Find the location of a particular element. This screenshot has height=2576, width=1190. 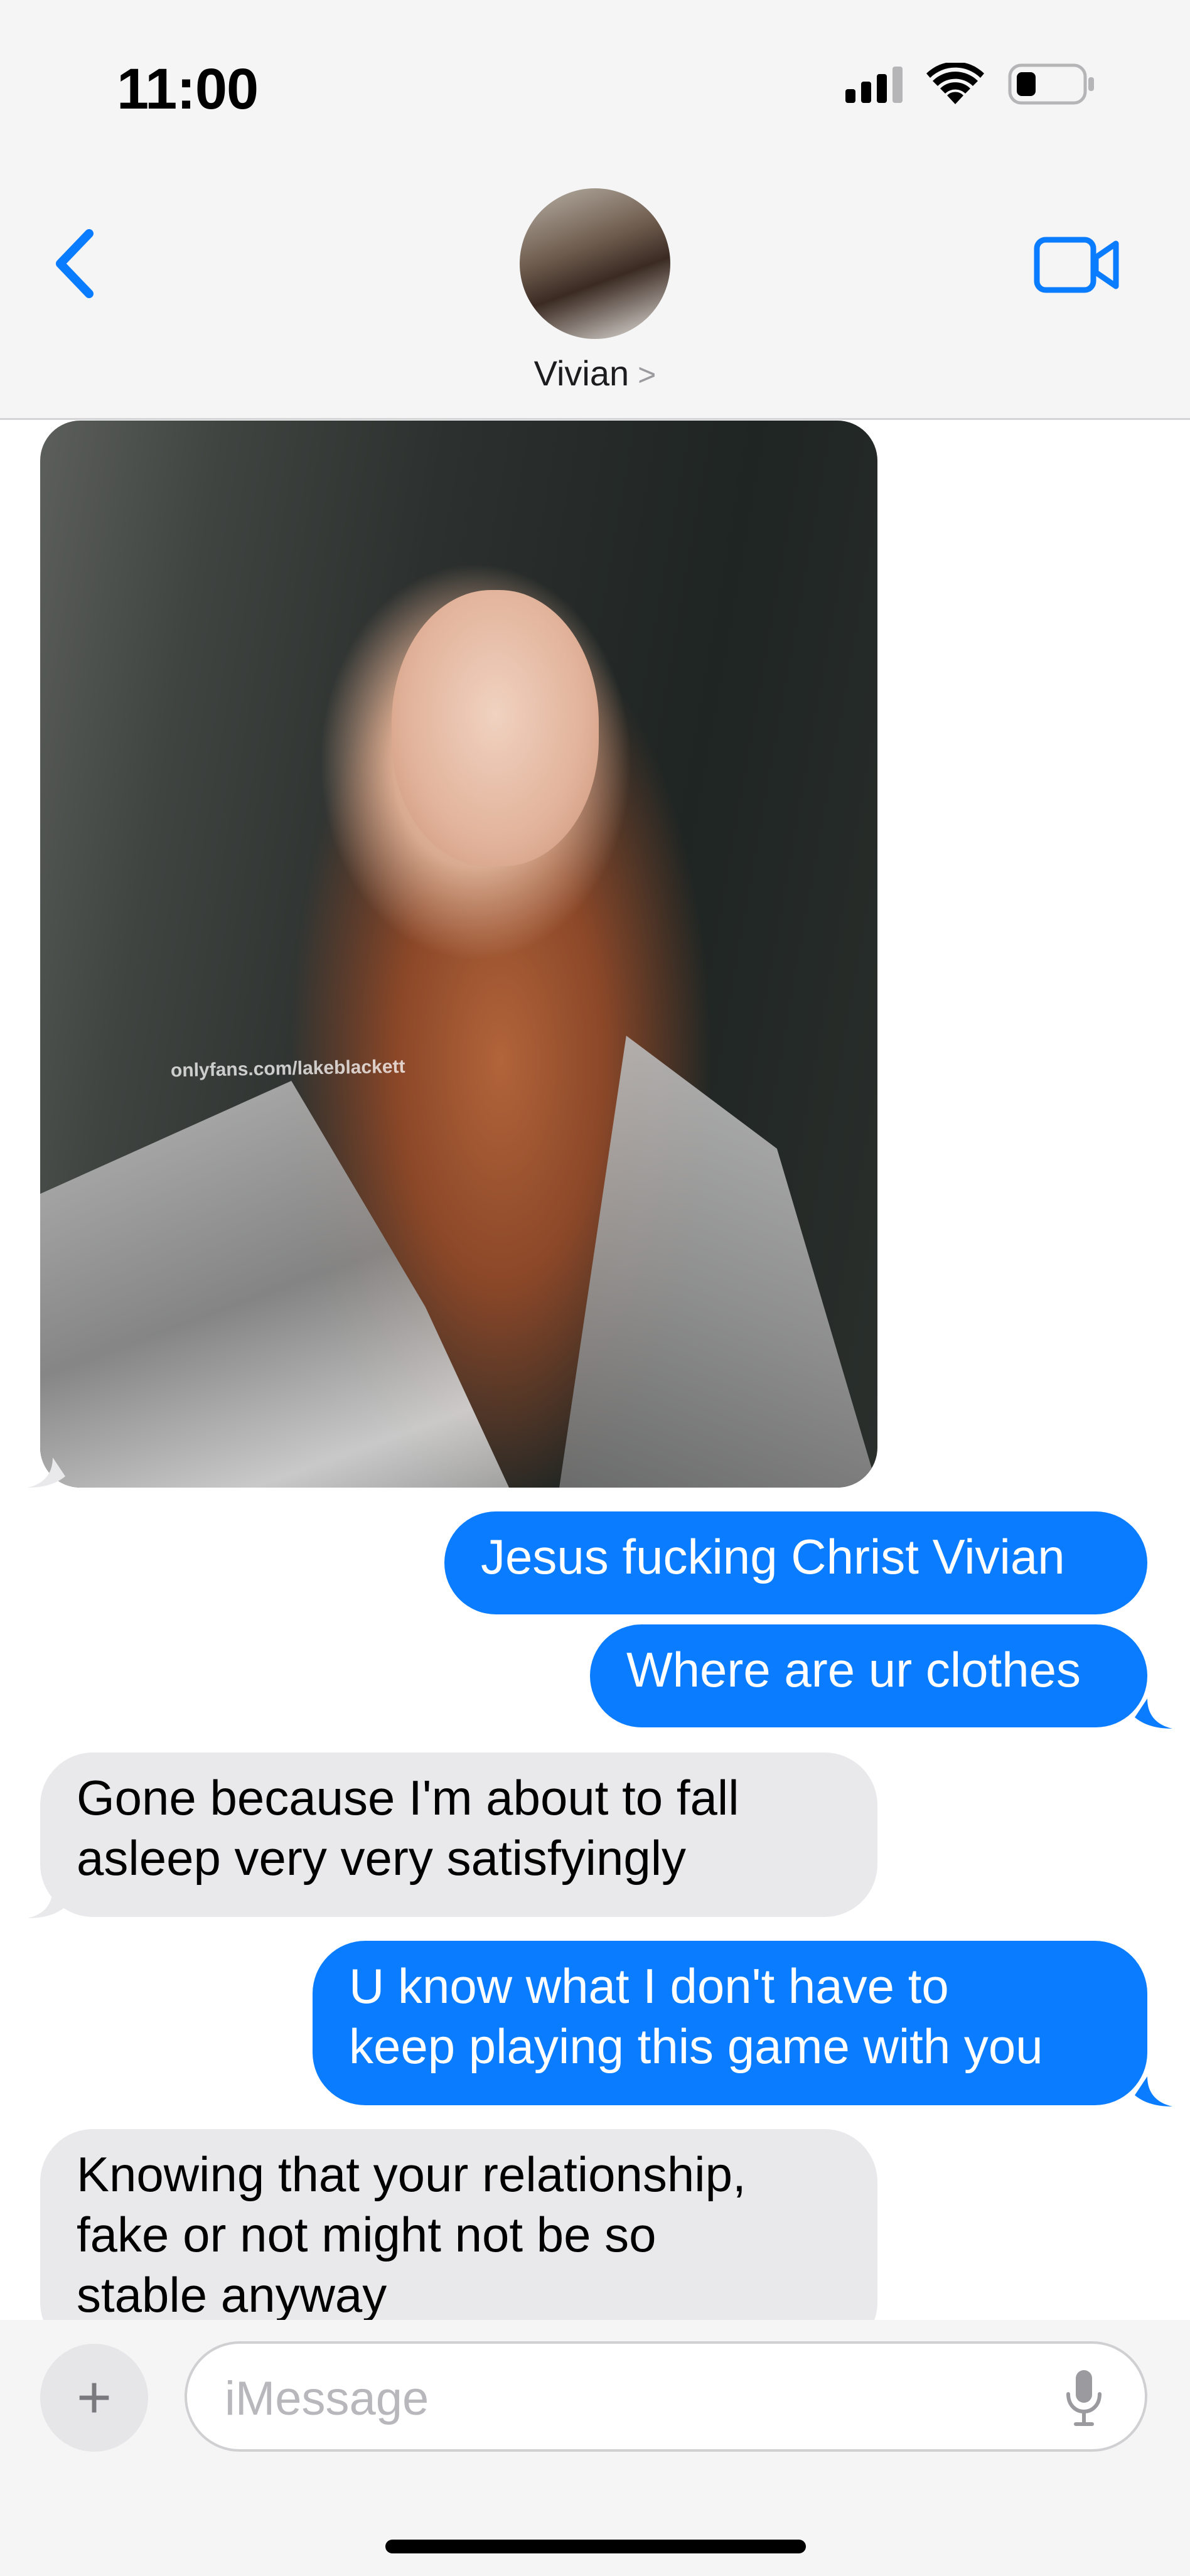

chevron-left-icon is located at coordinates (75, 263).